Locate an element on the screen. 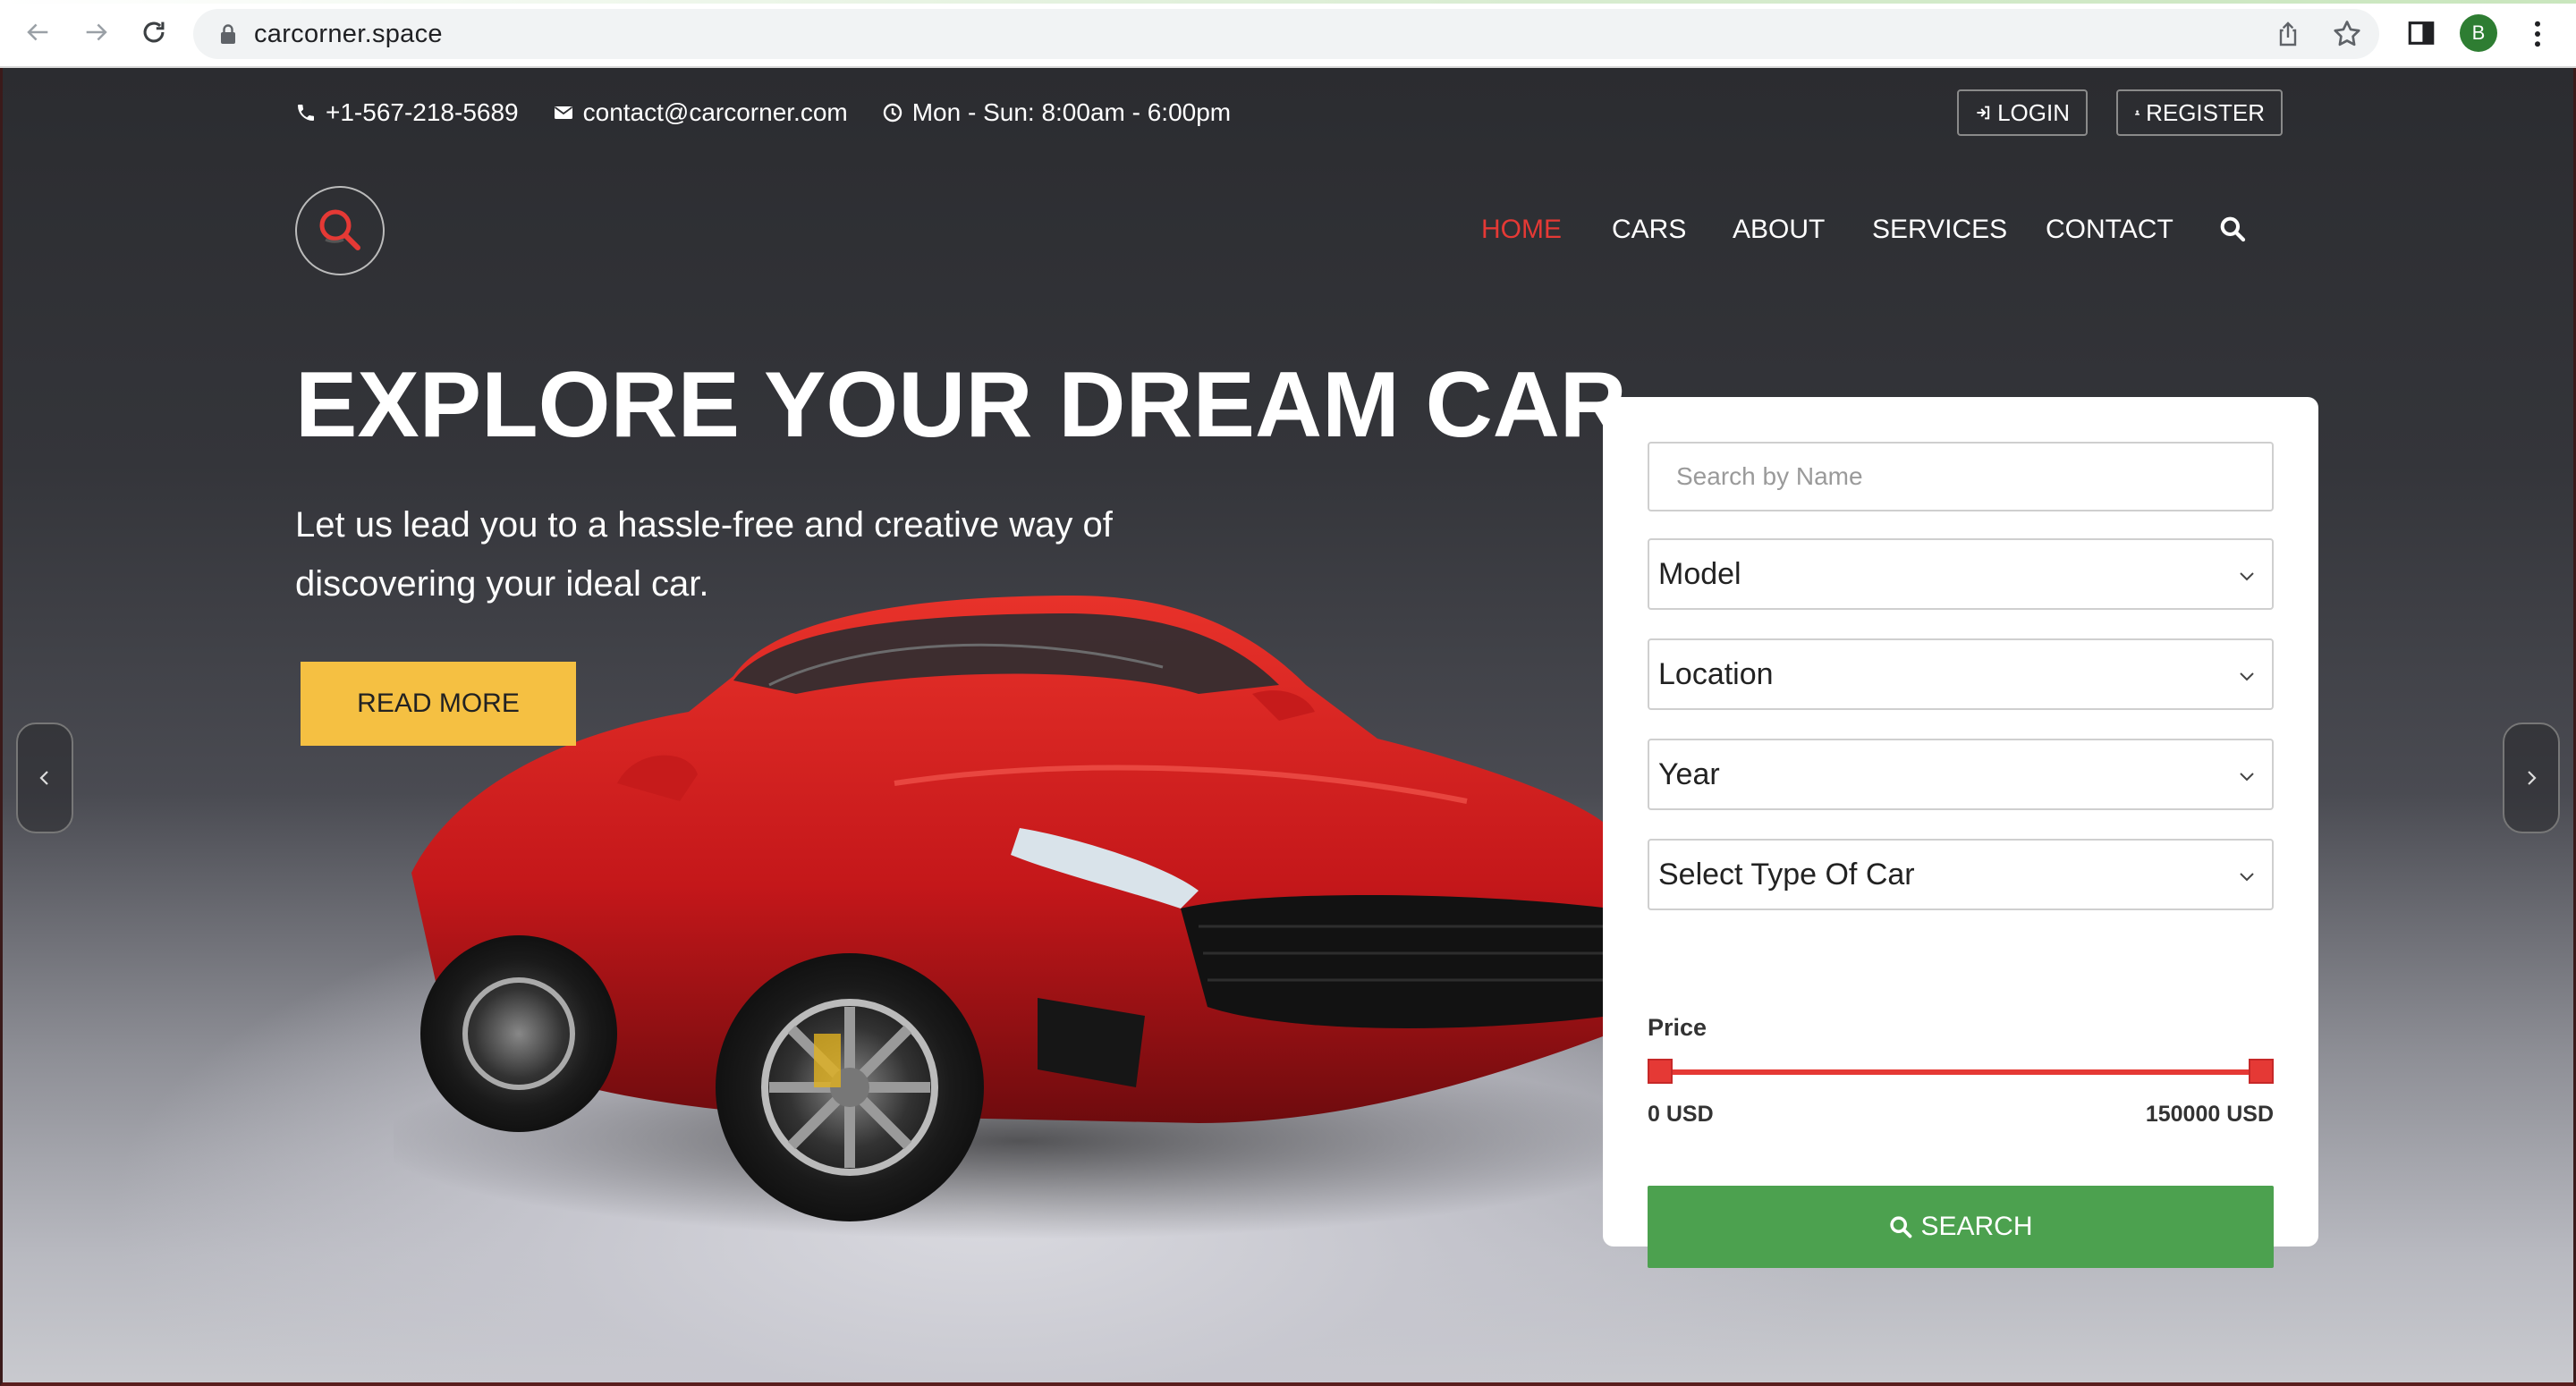 This screenshot has height=1386, width=2576. profile-avatar: B is located at coordinates (2478, 33).